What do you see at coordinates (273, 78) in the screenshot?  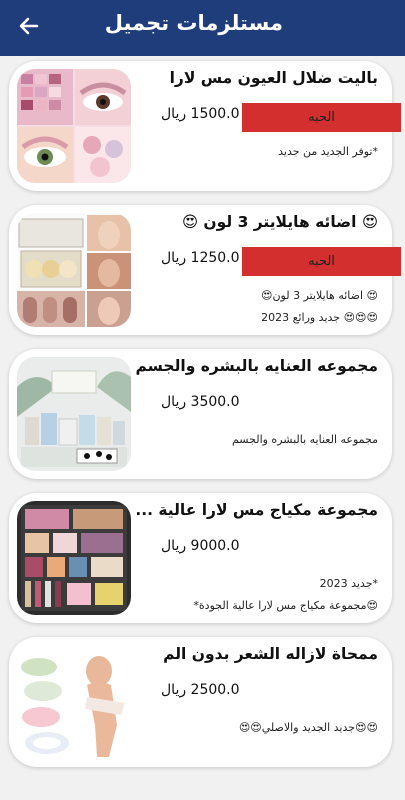 I see `product-name: باليت ضلال العيون مس لارا` at bounding box center [273, 78].